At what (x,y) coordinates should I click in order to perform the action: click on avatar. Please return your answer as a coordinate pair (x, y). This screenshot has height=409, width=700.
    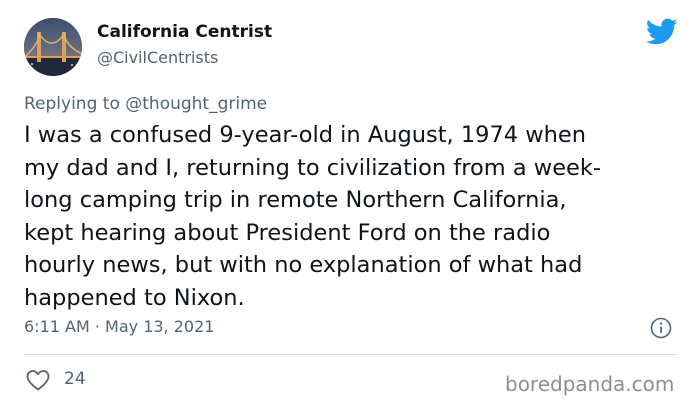
    Looking at the image, I should click on (53, 47).